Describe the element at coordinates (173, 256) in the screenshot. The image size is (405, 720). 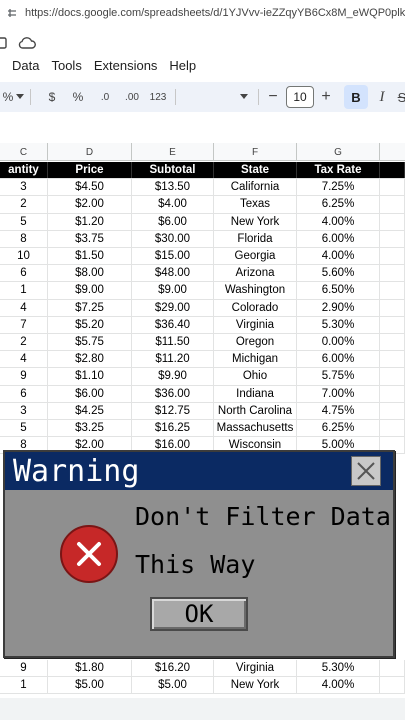
I see `table-cell: $15.00` at that location.